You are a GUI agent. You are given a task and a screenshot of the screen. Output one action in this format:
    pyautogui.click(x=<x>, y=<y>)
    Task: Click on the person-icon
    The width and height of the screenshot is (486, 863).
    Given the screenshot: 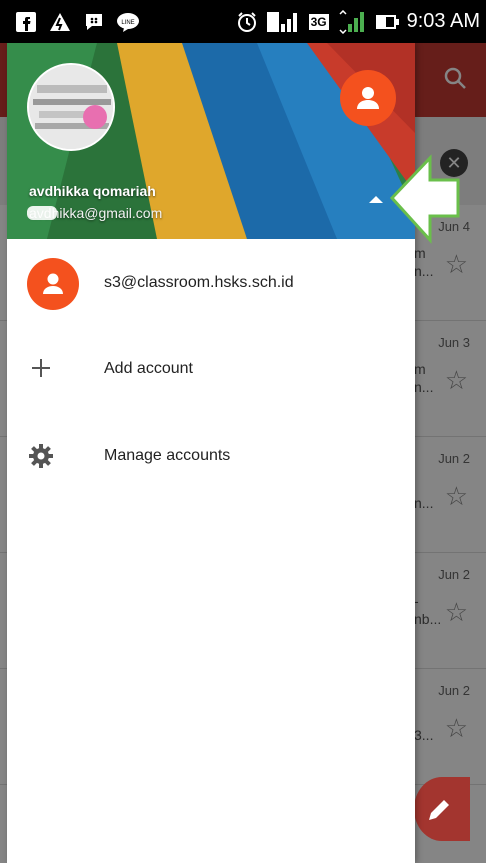 What is the action you would take?
    pyautogui.click(x=368, y=98)
    